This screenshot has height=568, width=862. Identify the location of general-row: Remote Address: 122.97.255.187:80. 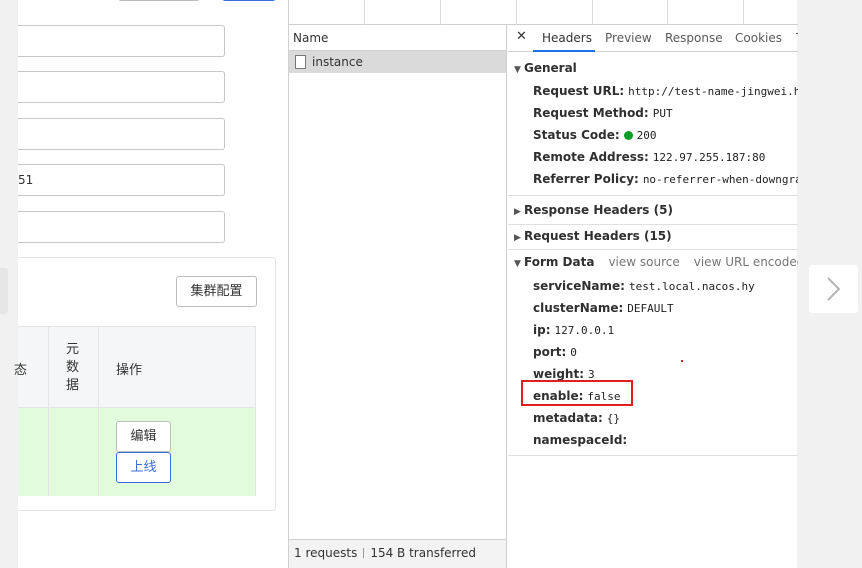
(649, 157).